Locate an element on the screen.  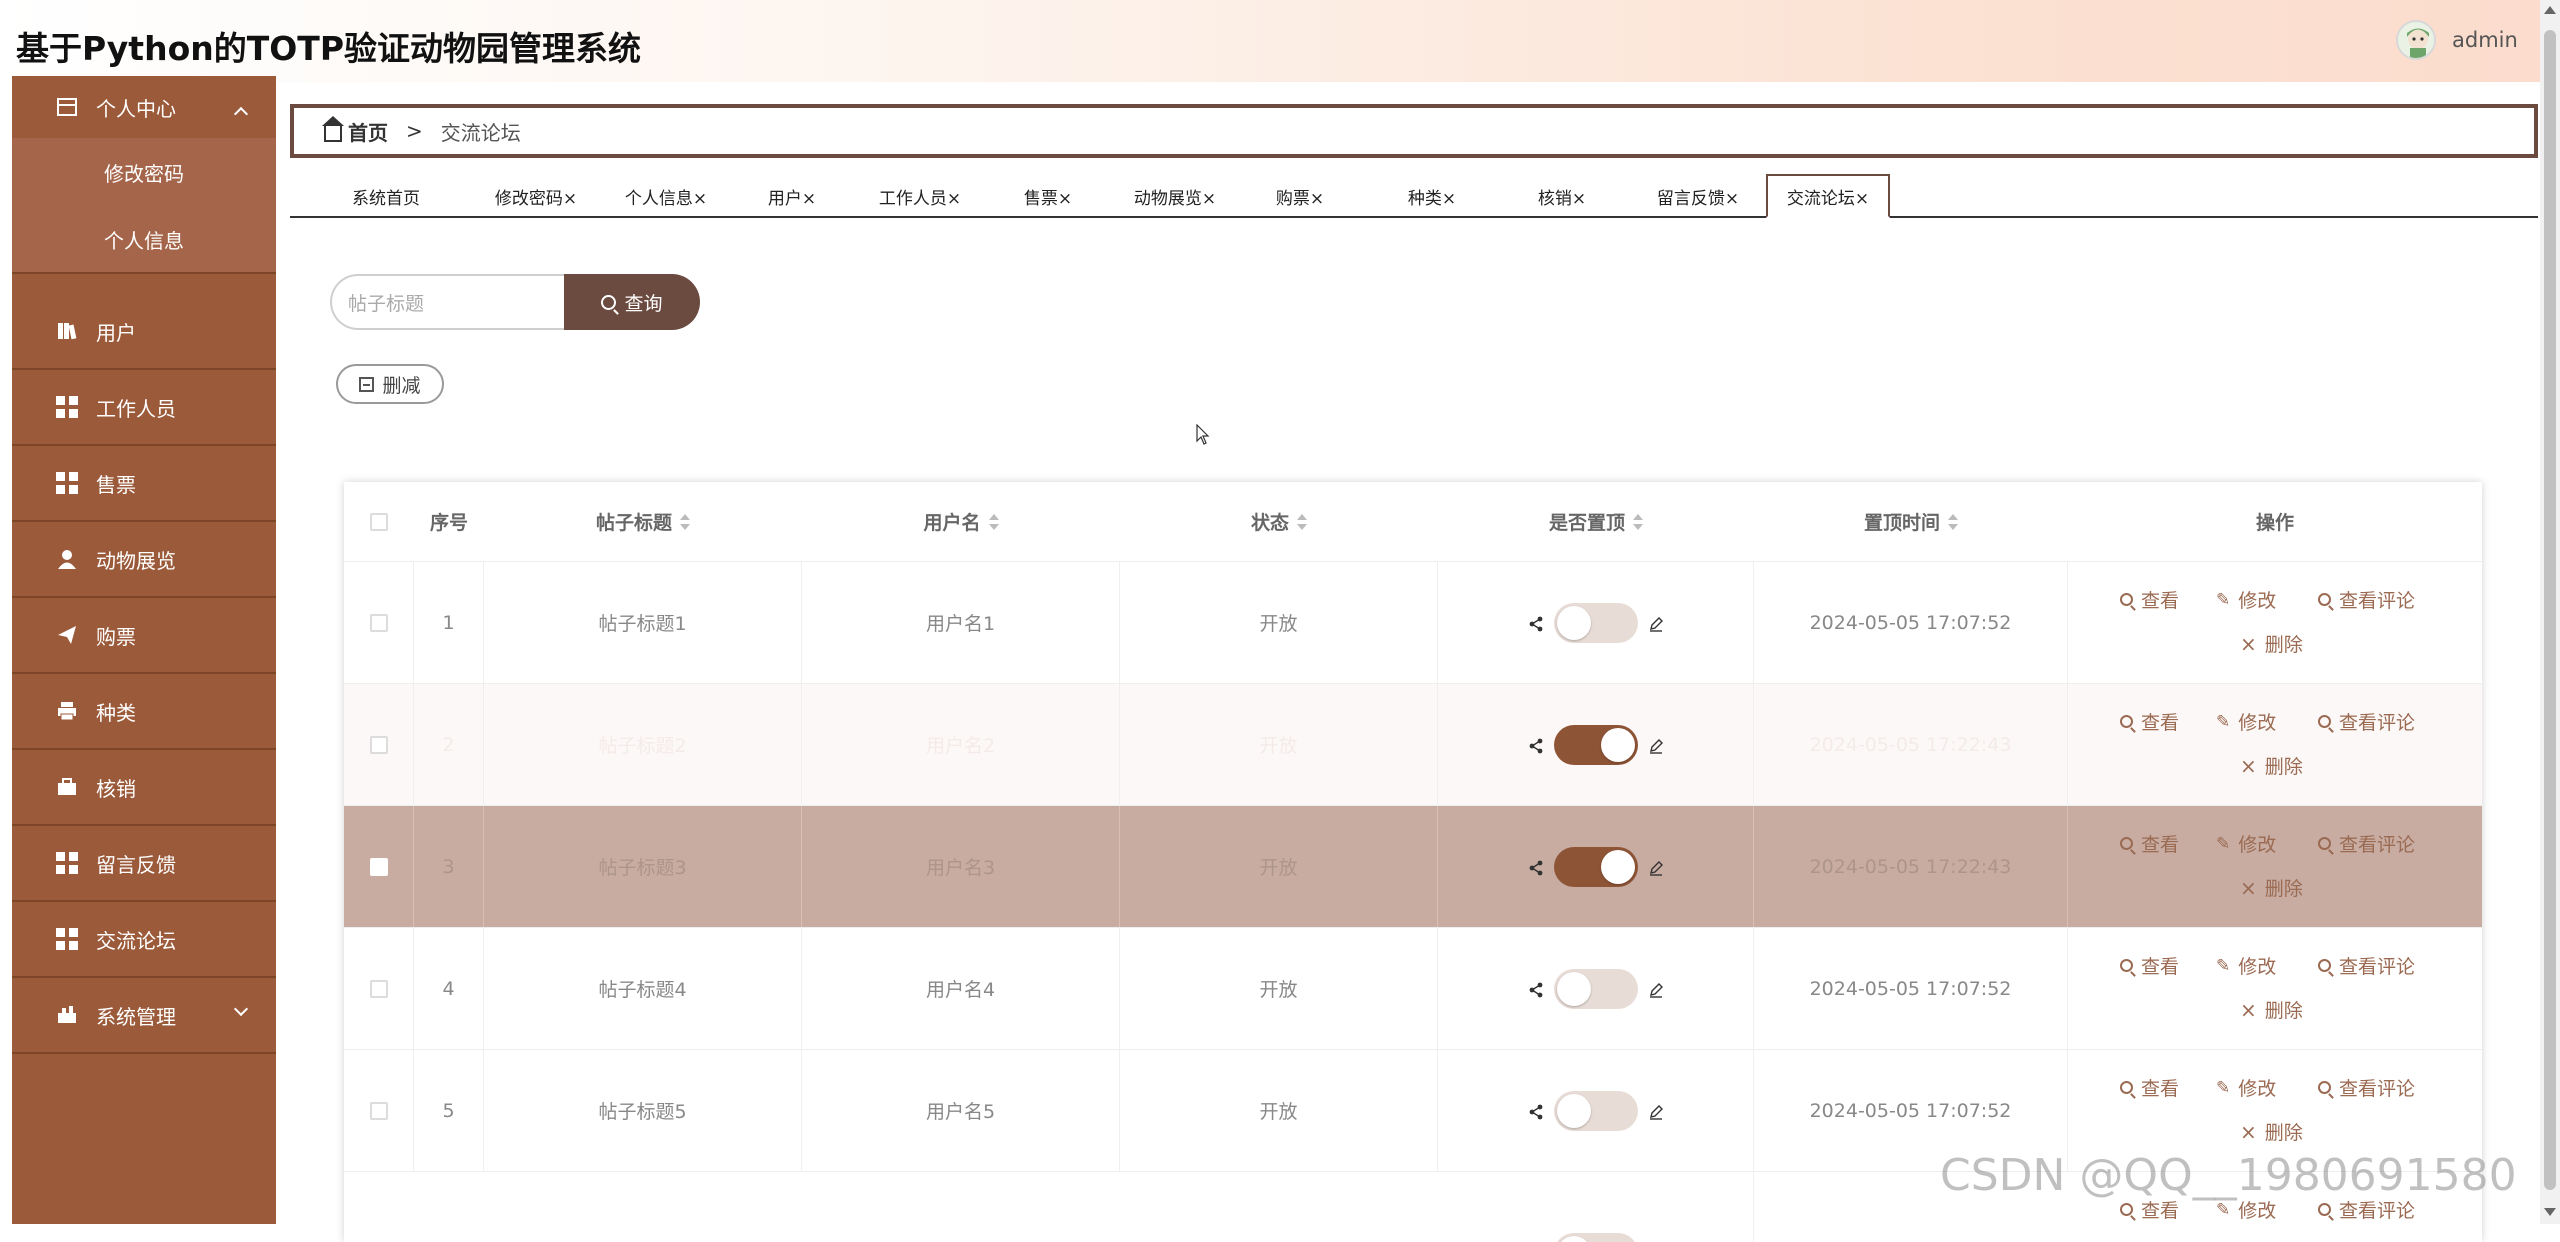
header-pinned-time: 置顶时间 is located at coordinates (1911, 521).